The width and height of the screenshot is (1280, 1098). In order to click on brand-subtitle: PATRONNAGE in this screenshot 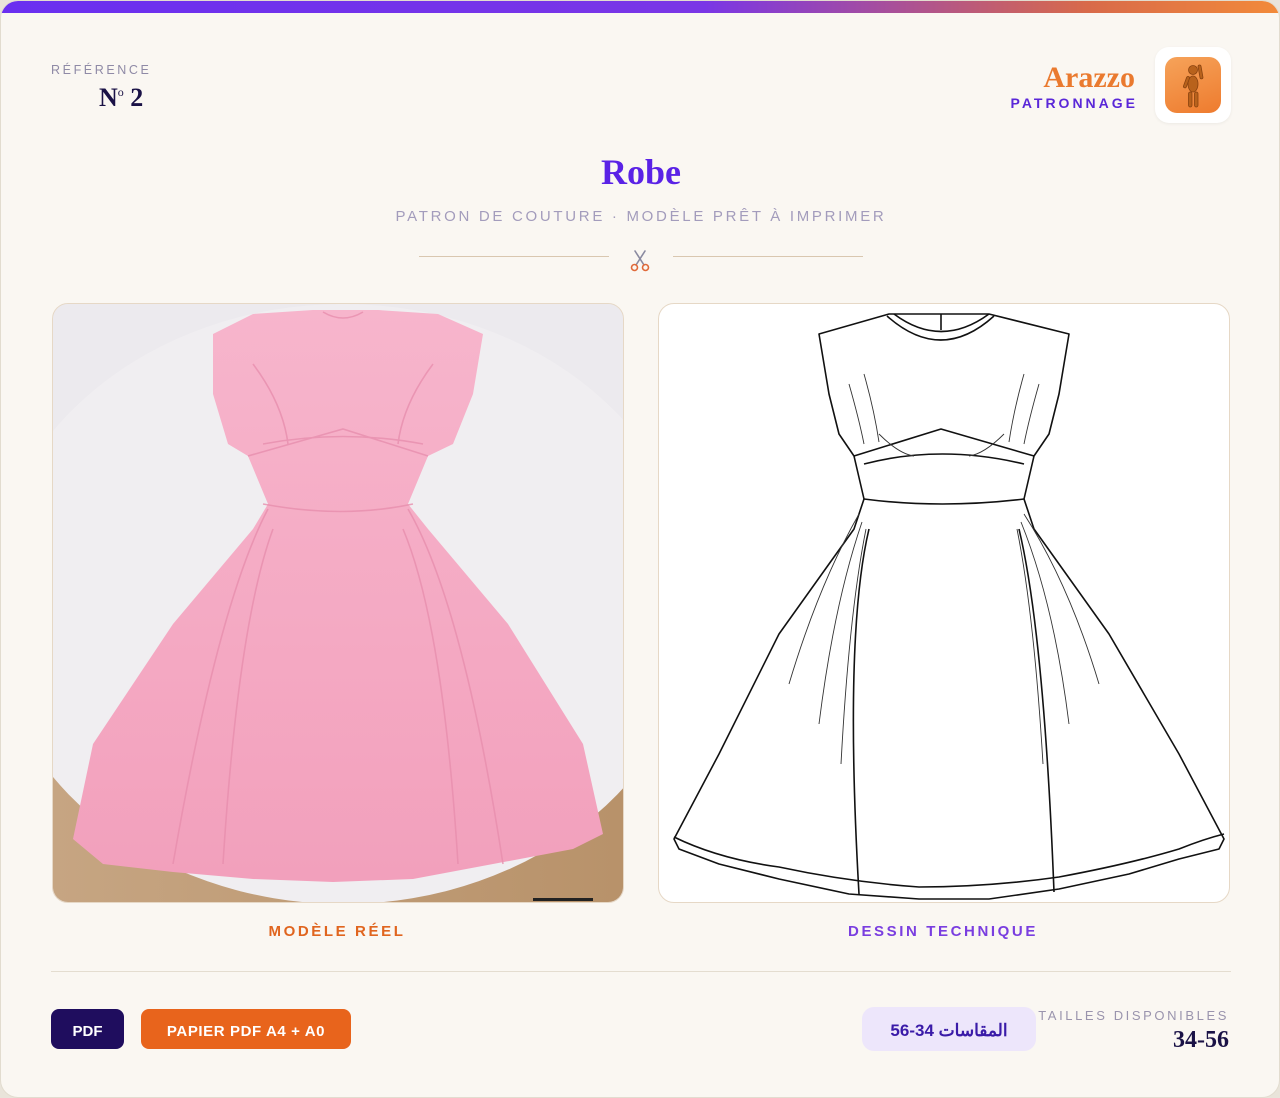, I will do `click(1074, 103)`.